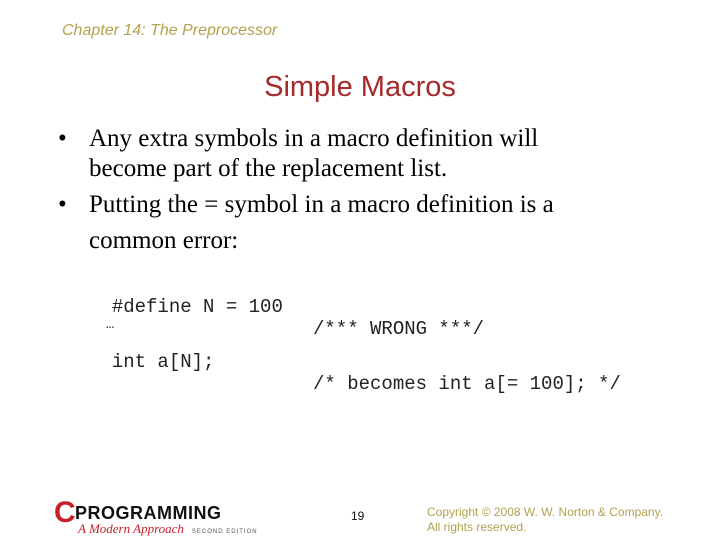 The height and width of the screenshot is (540, 720). Describe the element at coordinates (467, 384) in the screenshot. I see `code-comment: /* becomes int a[= 100]; */` at that location.